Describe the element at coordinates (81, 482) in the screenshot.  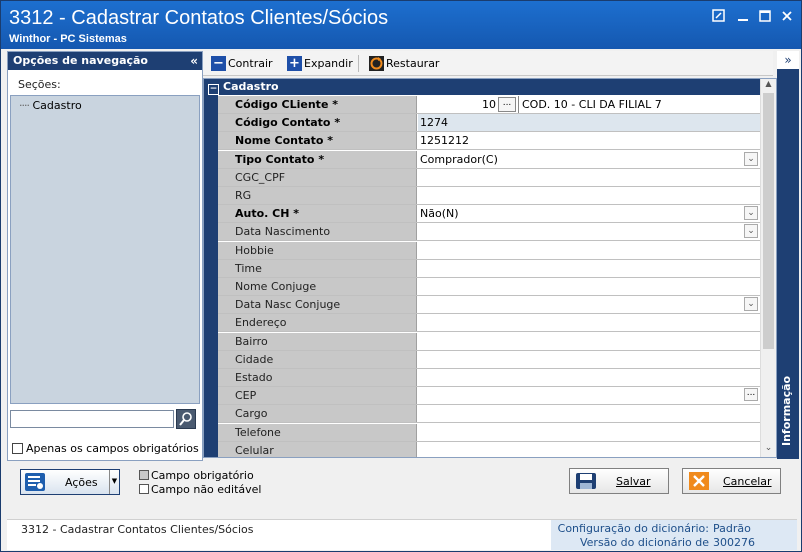
I see `actions-button-label: Ações` at that location.